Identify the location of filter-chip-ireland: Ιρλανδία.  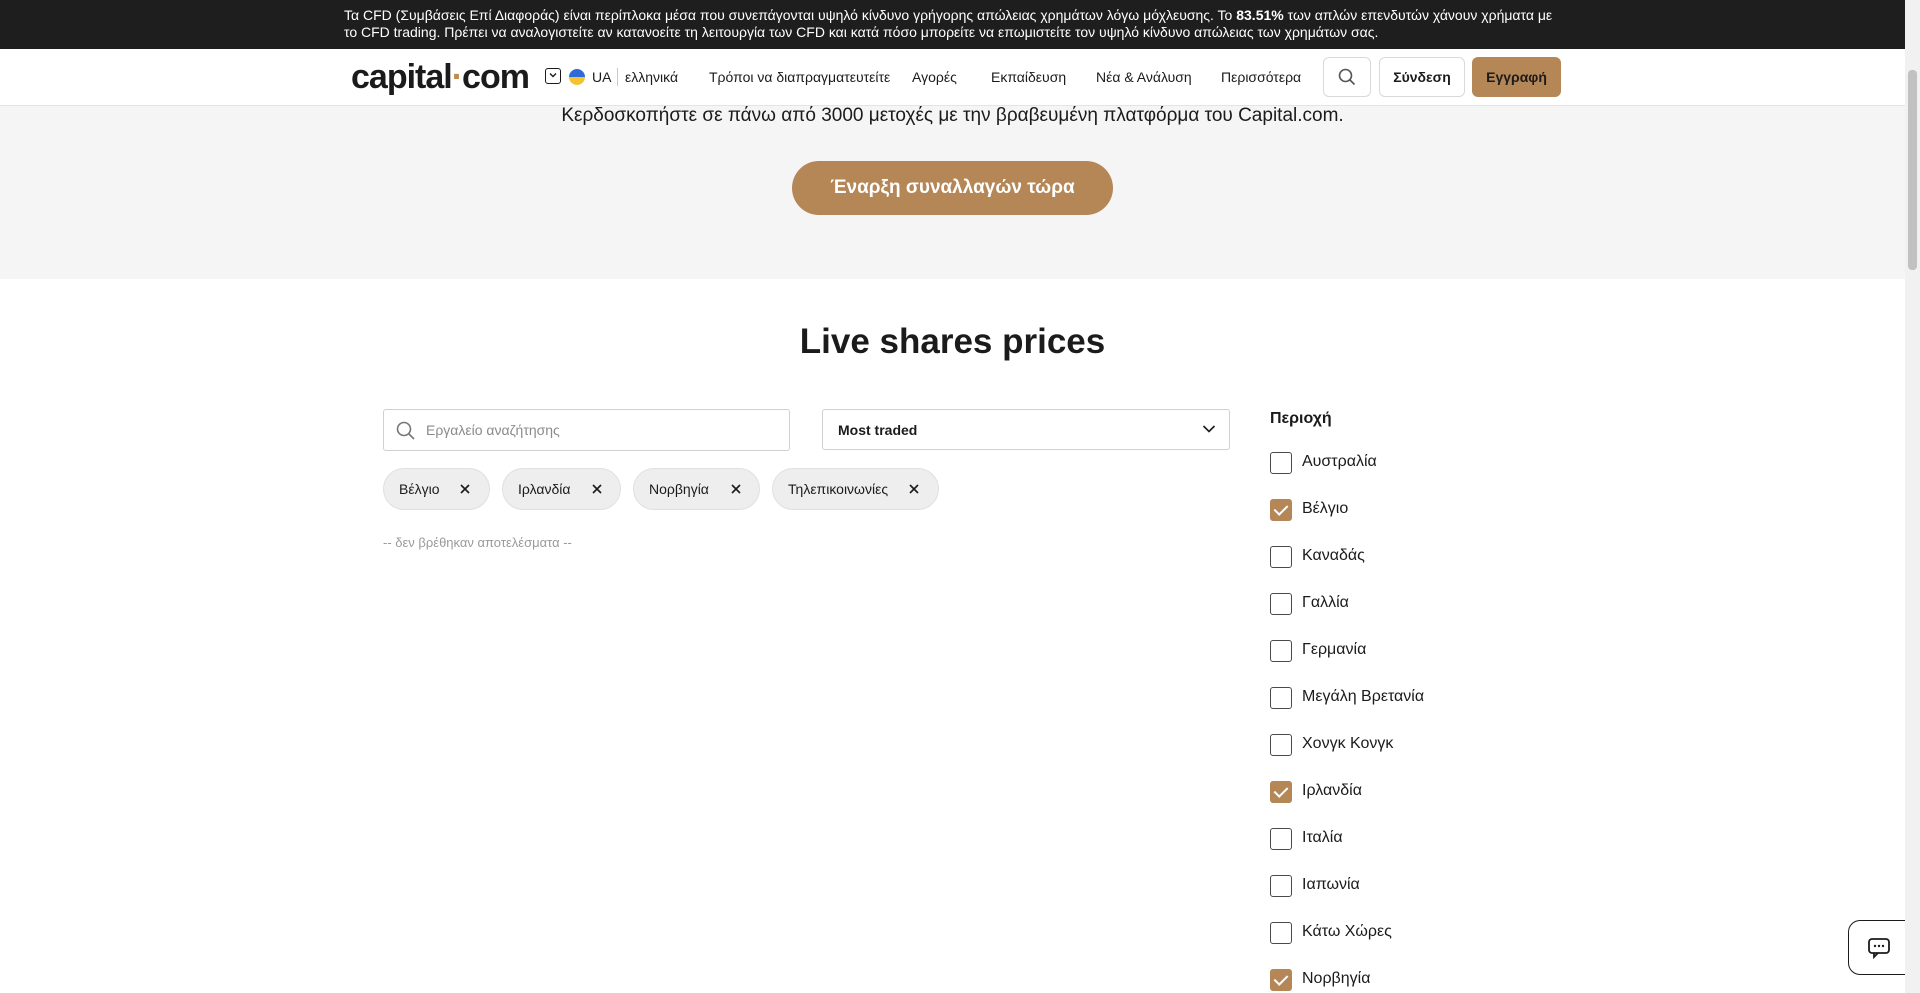
(561, 489).